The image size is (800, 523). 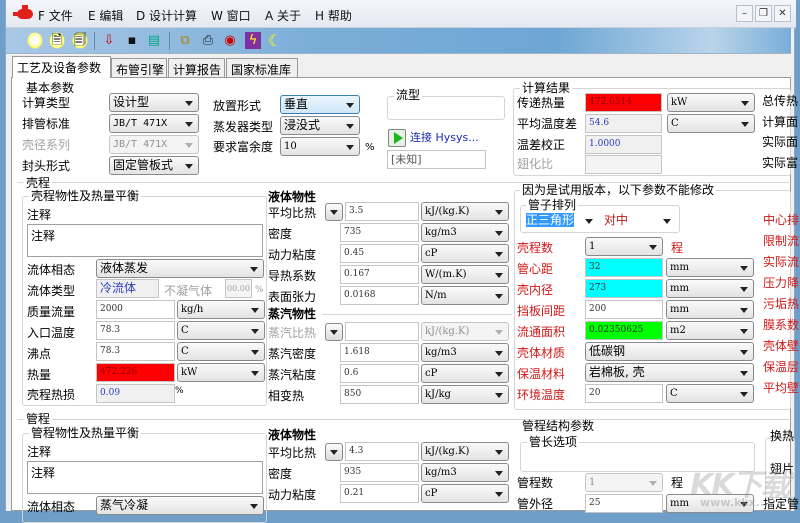 What do you see at coordinates (221, 351) in the screenshot?
I see `boil-point-unit: C` at bounding box center [221, 351].